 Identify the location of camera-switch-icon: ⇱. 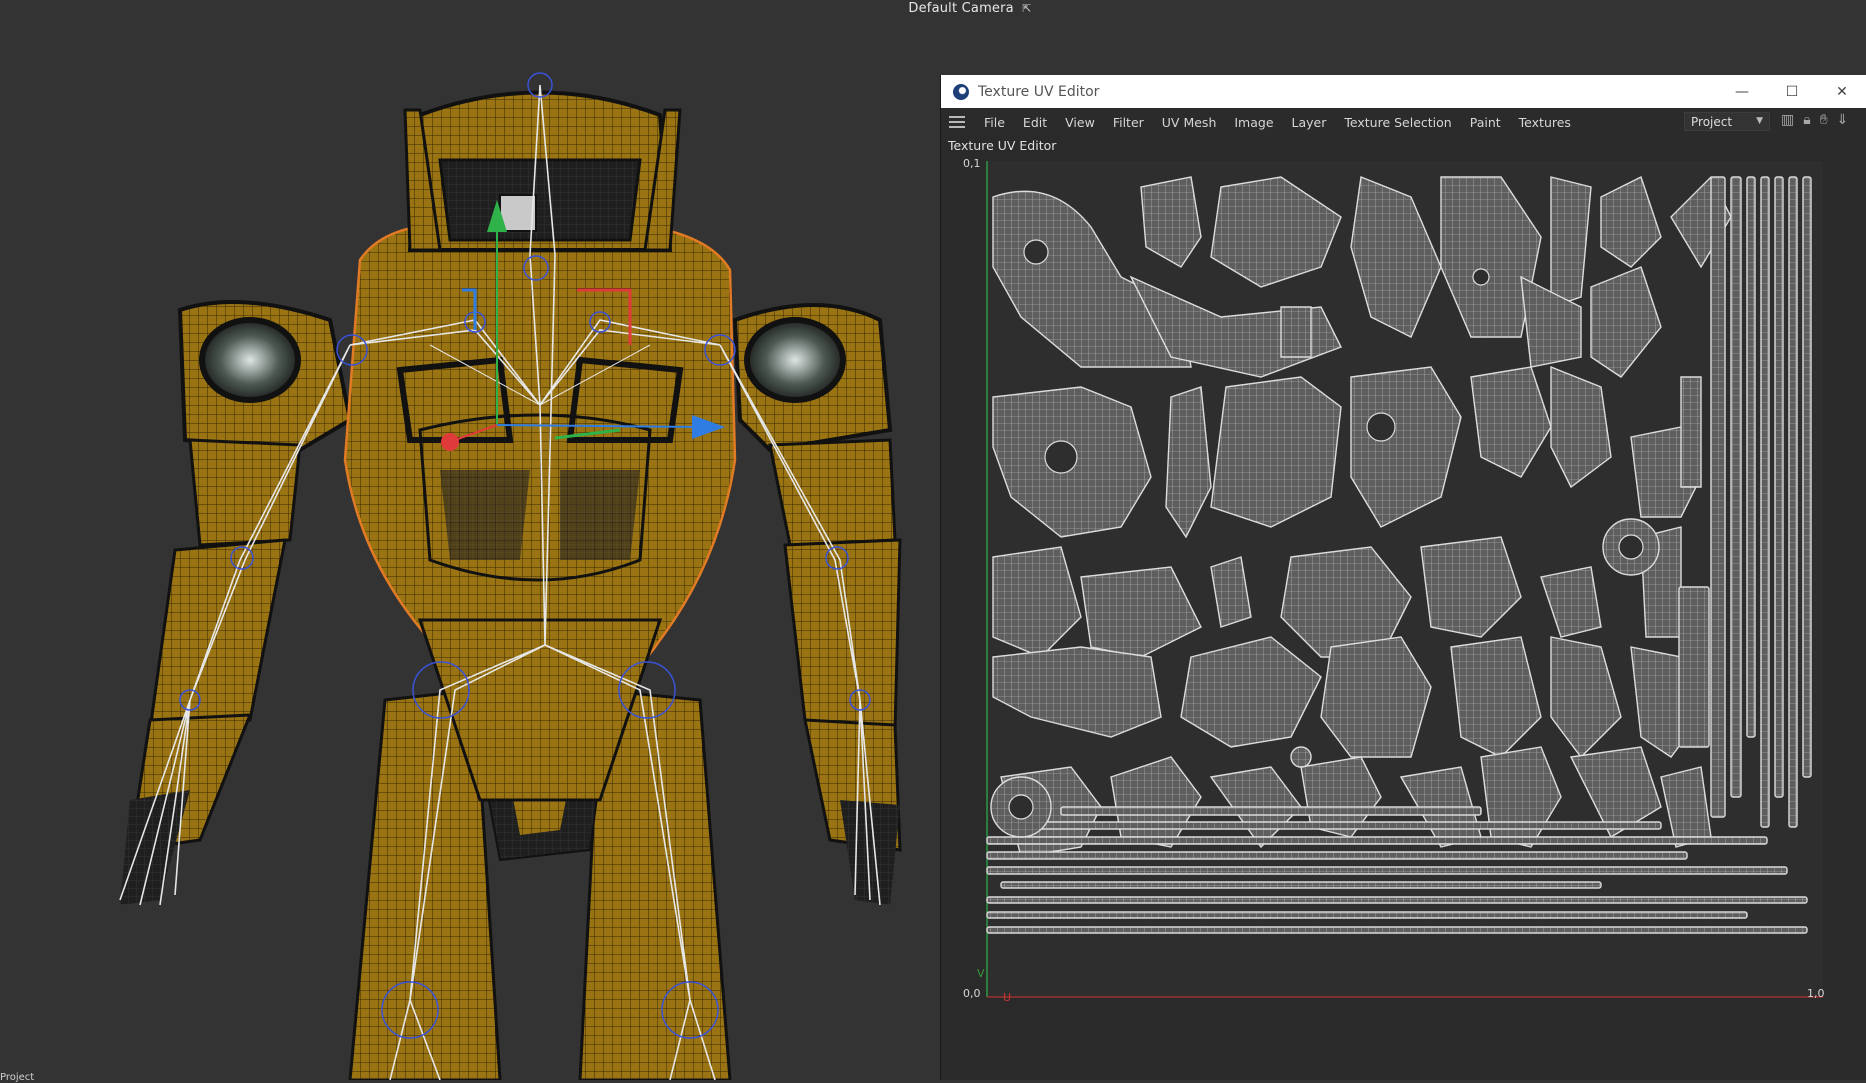
(1026, 8).